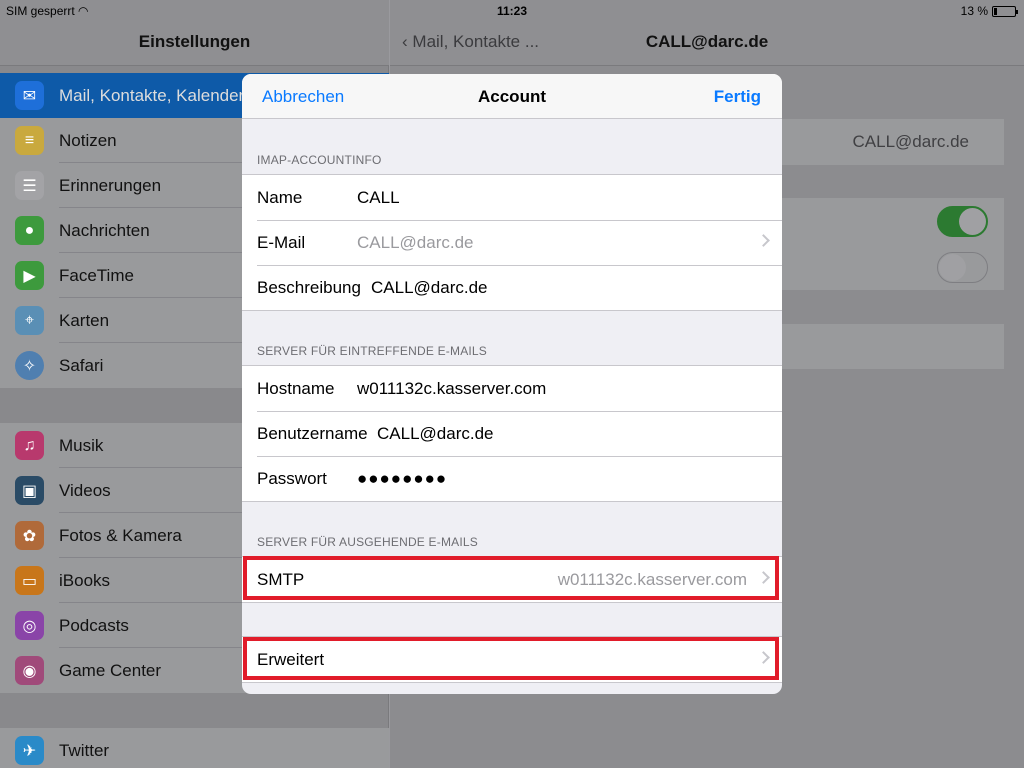 This screenshot has height=768, width=1024. Describe the element at coordinates (435, 434) in the screenshot. I see `username-field: CALL@darc.de` at that location.